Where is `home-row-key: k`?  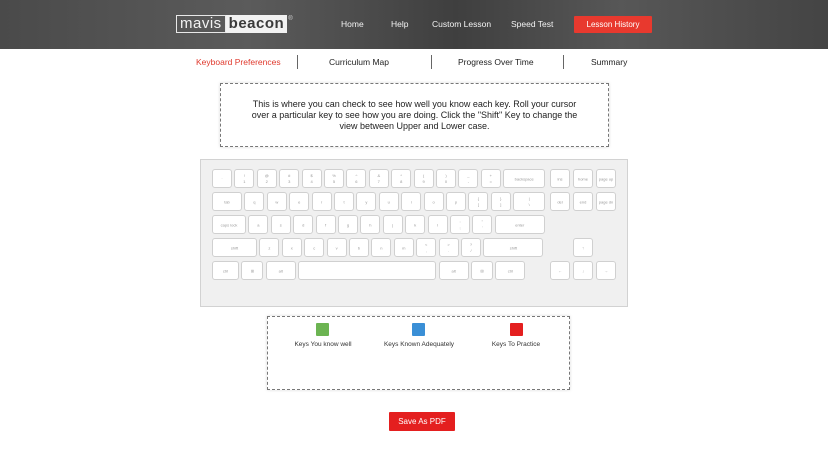
home-row-key: k is located at coordinates (415, 224).